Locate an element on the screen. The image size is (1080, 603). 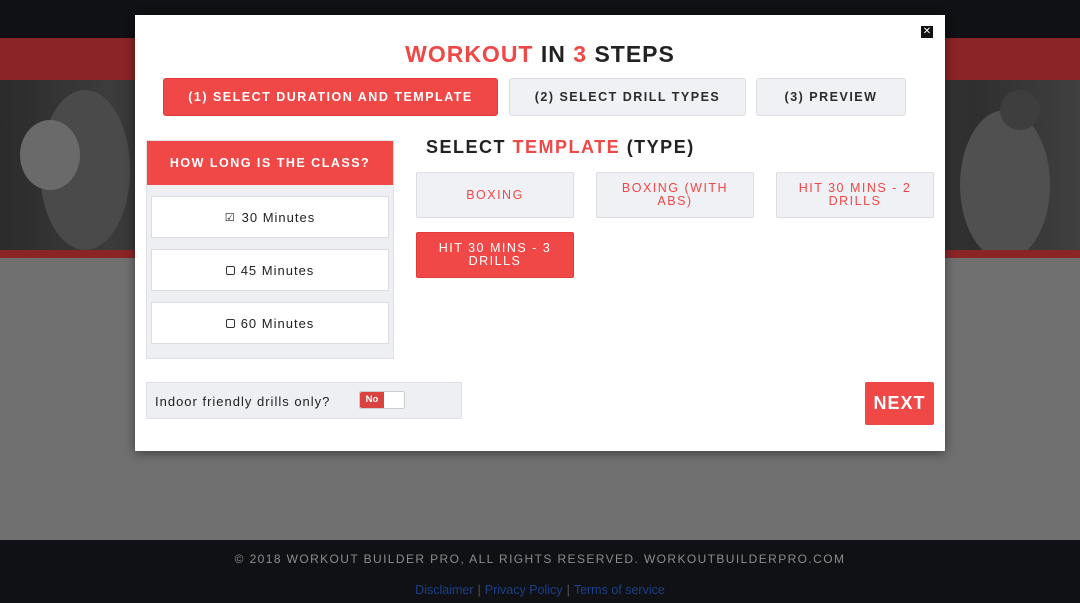
duration-header: HOW LONG IS THE CLASS? is located at coordinates (270, 163).